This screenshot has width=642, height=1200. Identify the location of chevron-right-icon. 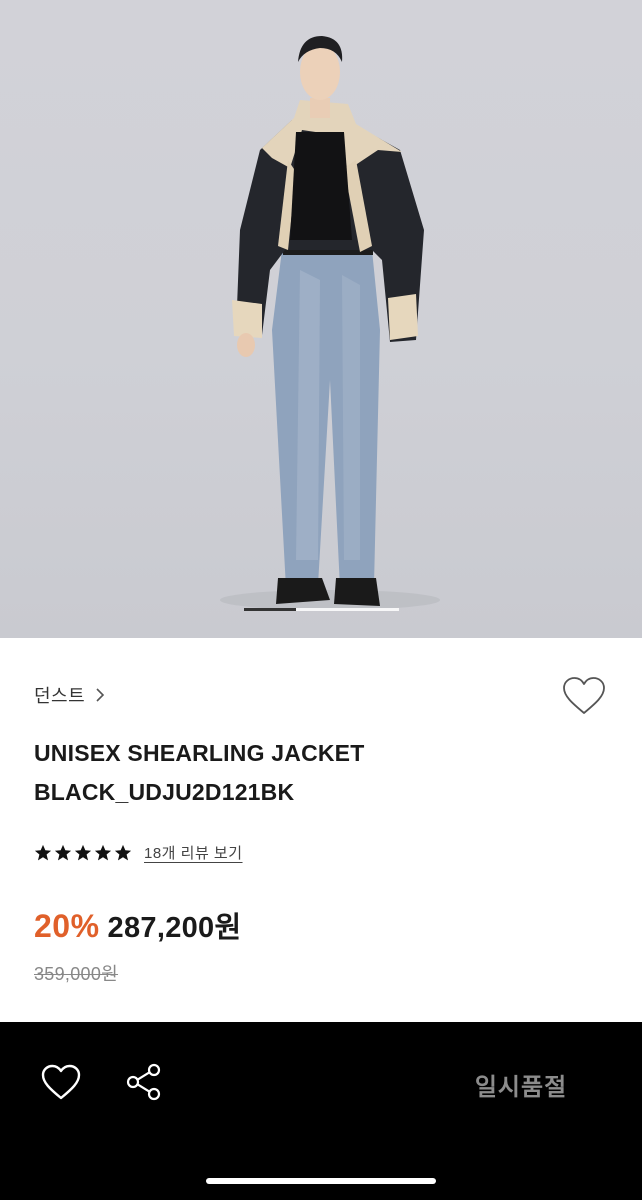
(100, 695).